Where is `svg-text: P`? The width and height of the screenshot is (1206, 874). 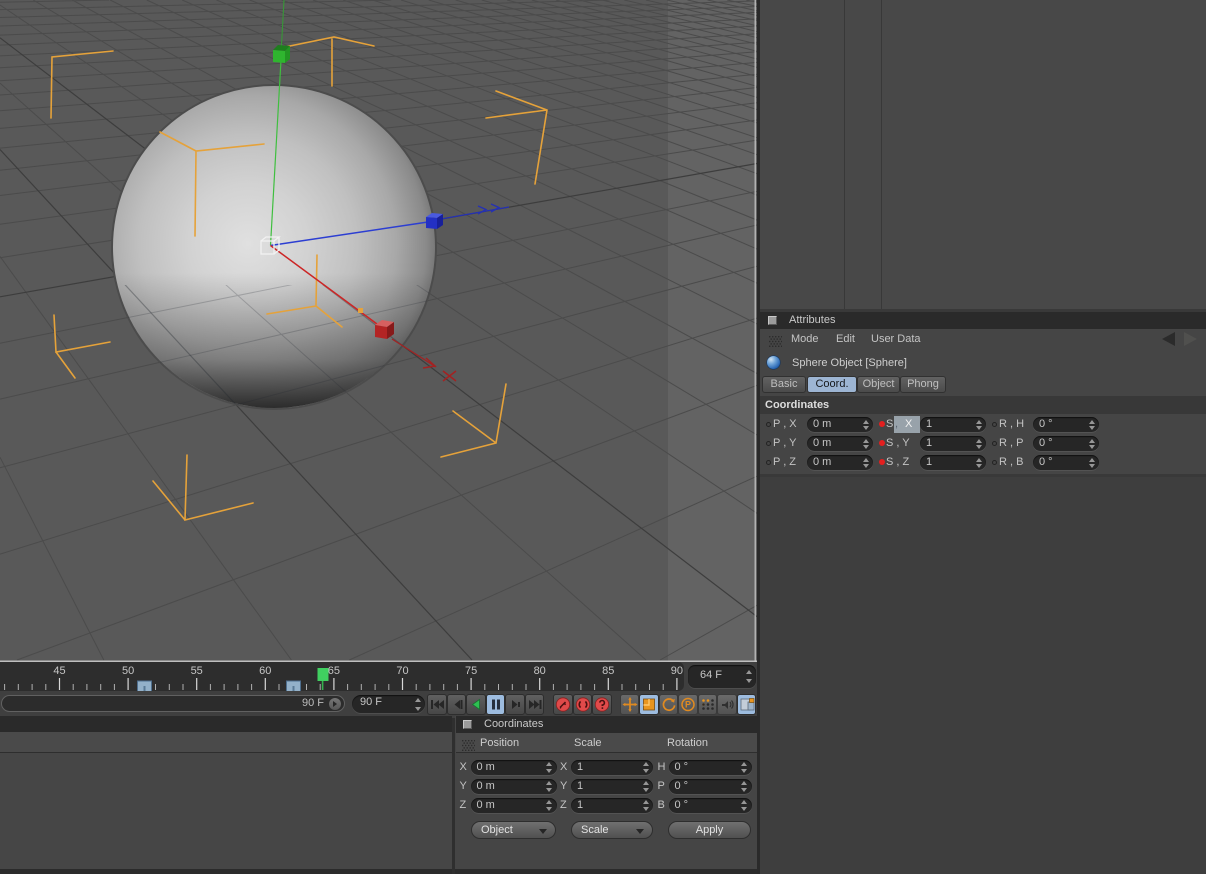
svg-text: P is located at coordinates (688, 705).